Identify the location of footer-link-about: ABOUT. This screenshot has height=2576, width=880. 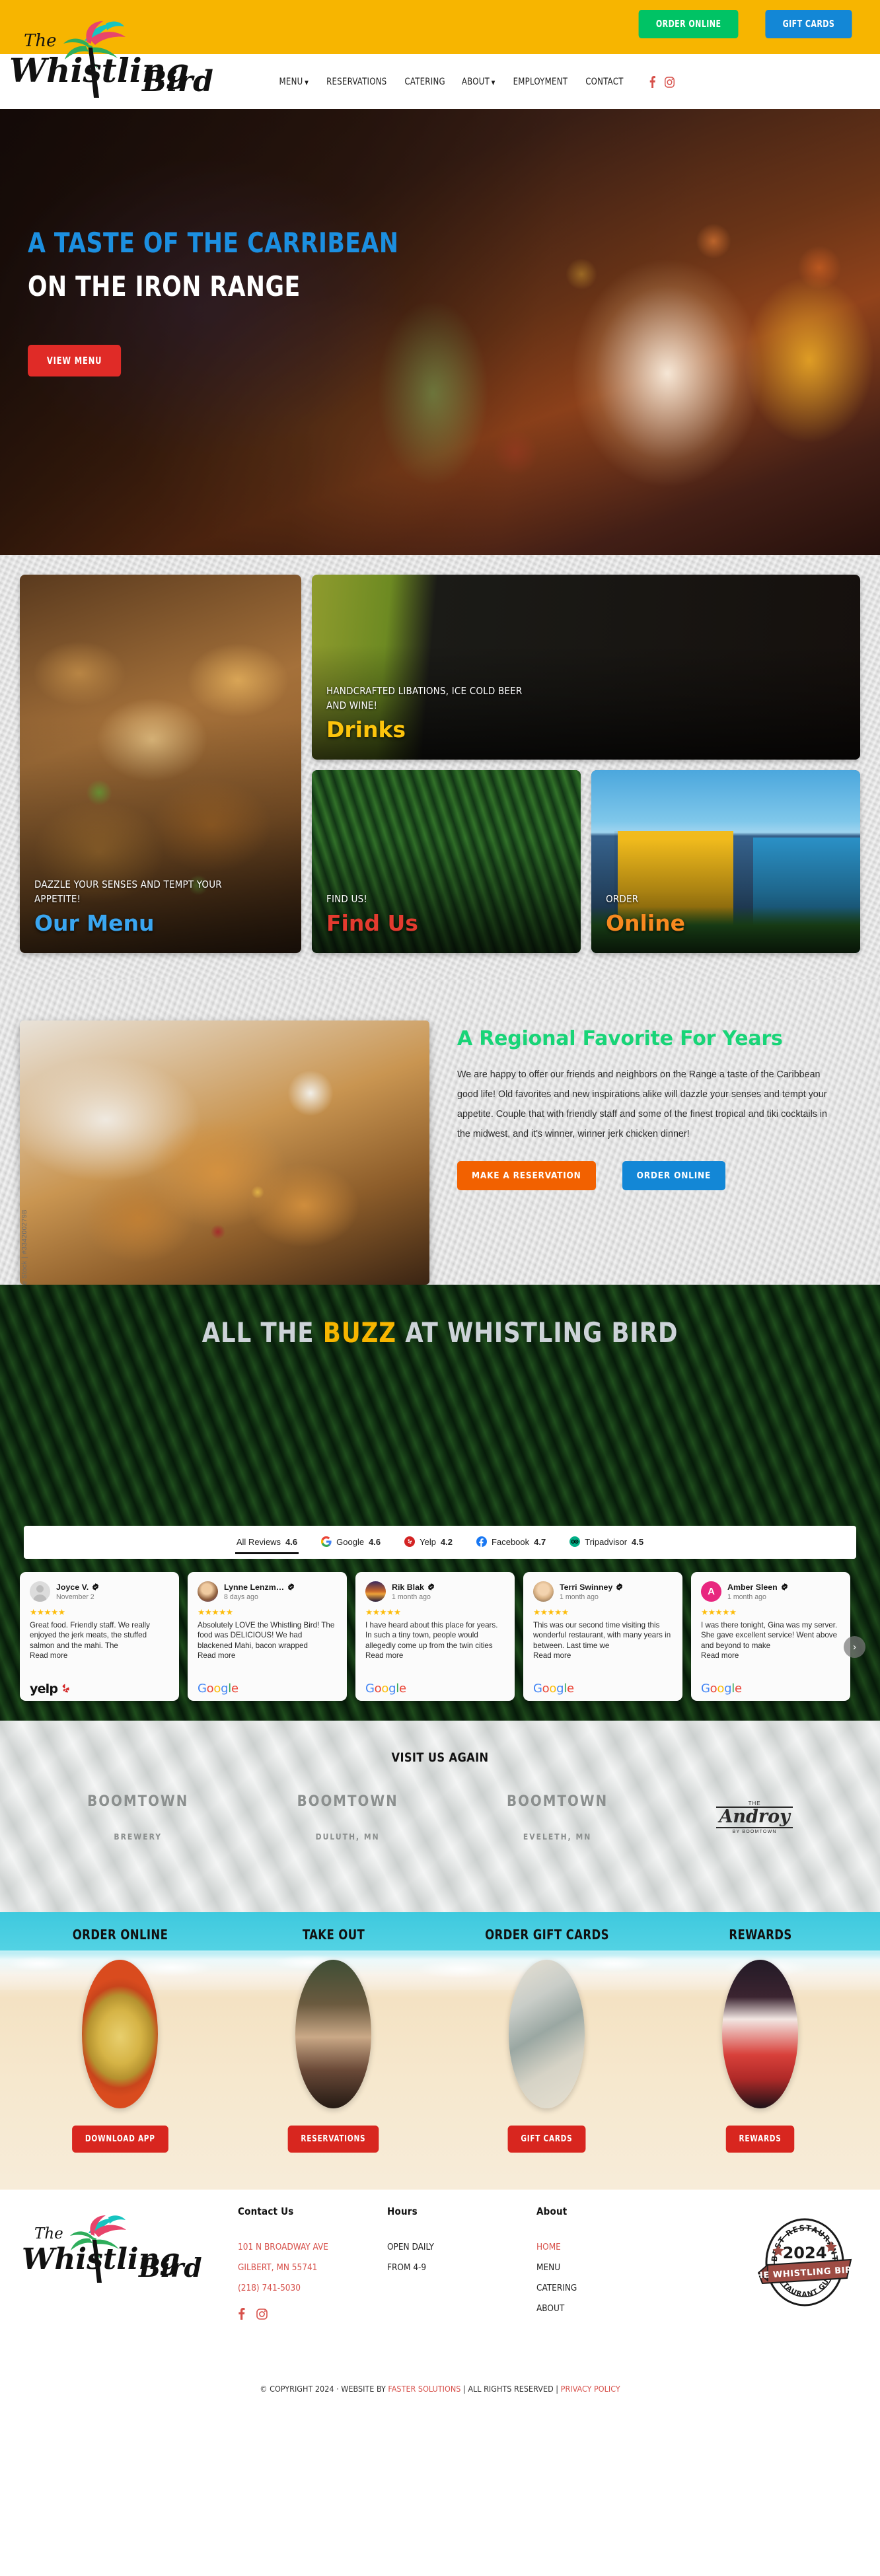
(611, 2309).